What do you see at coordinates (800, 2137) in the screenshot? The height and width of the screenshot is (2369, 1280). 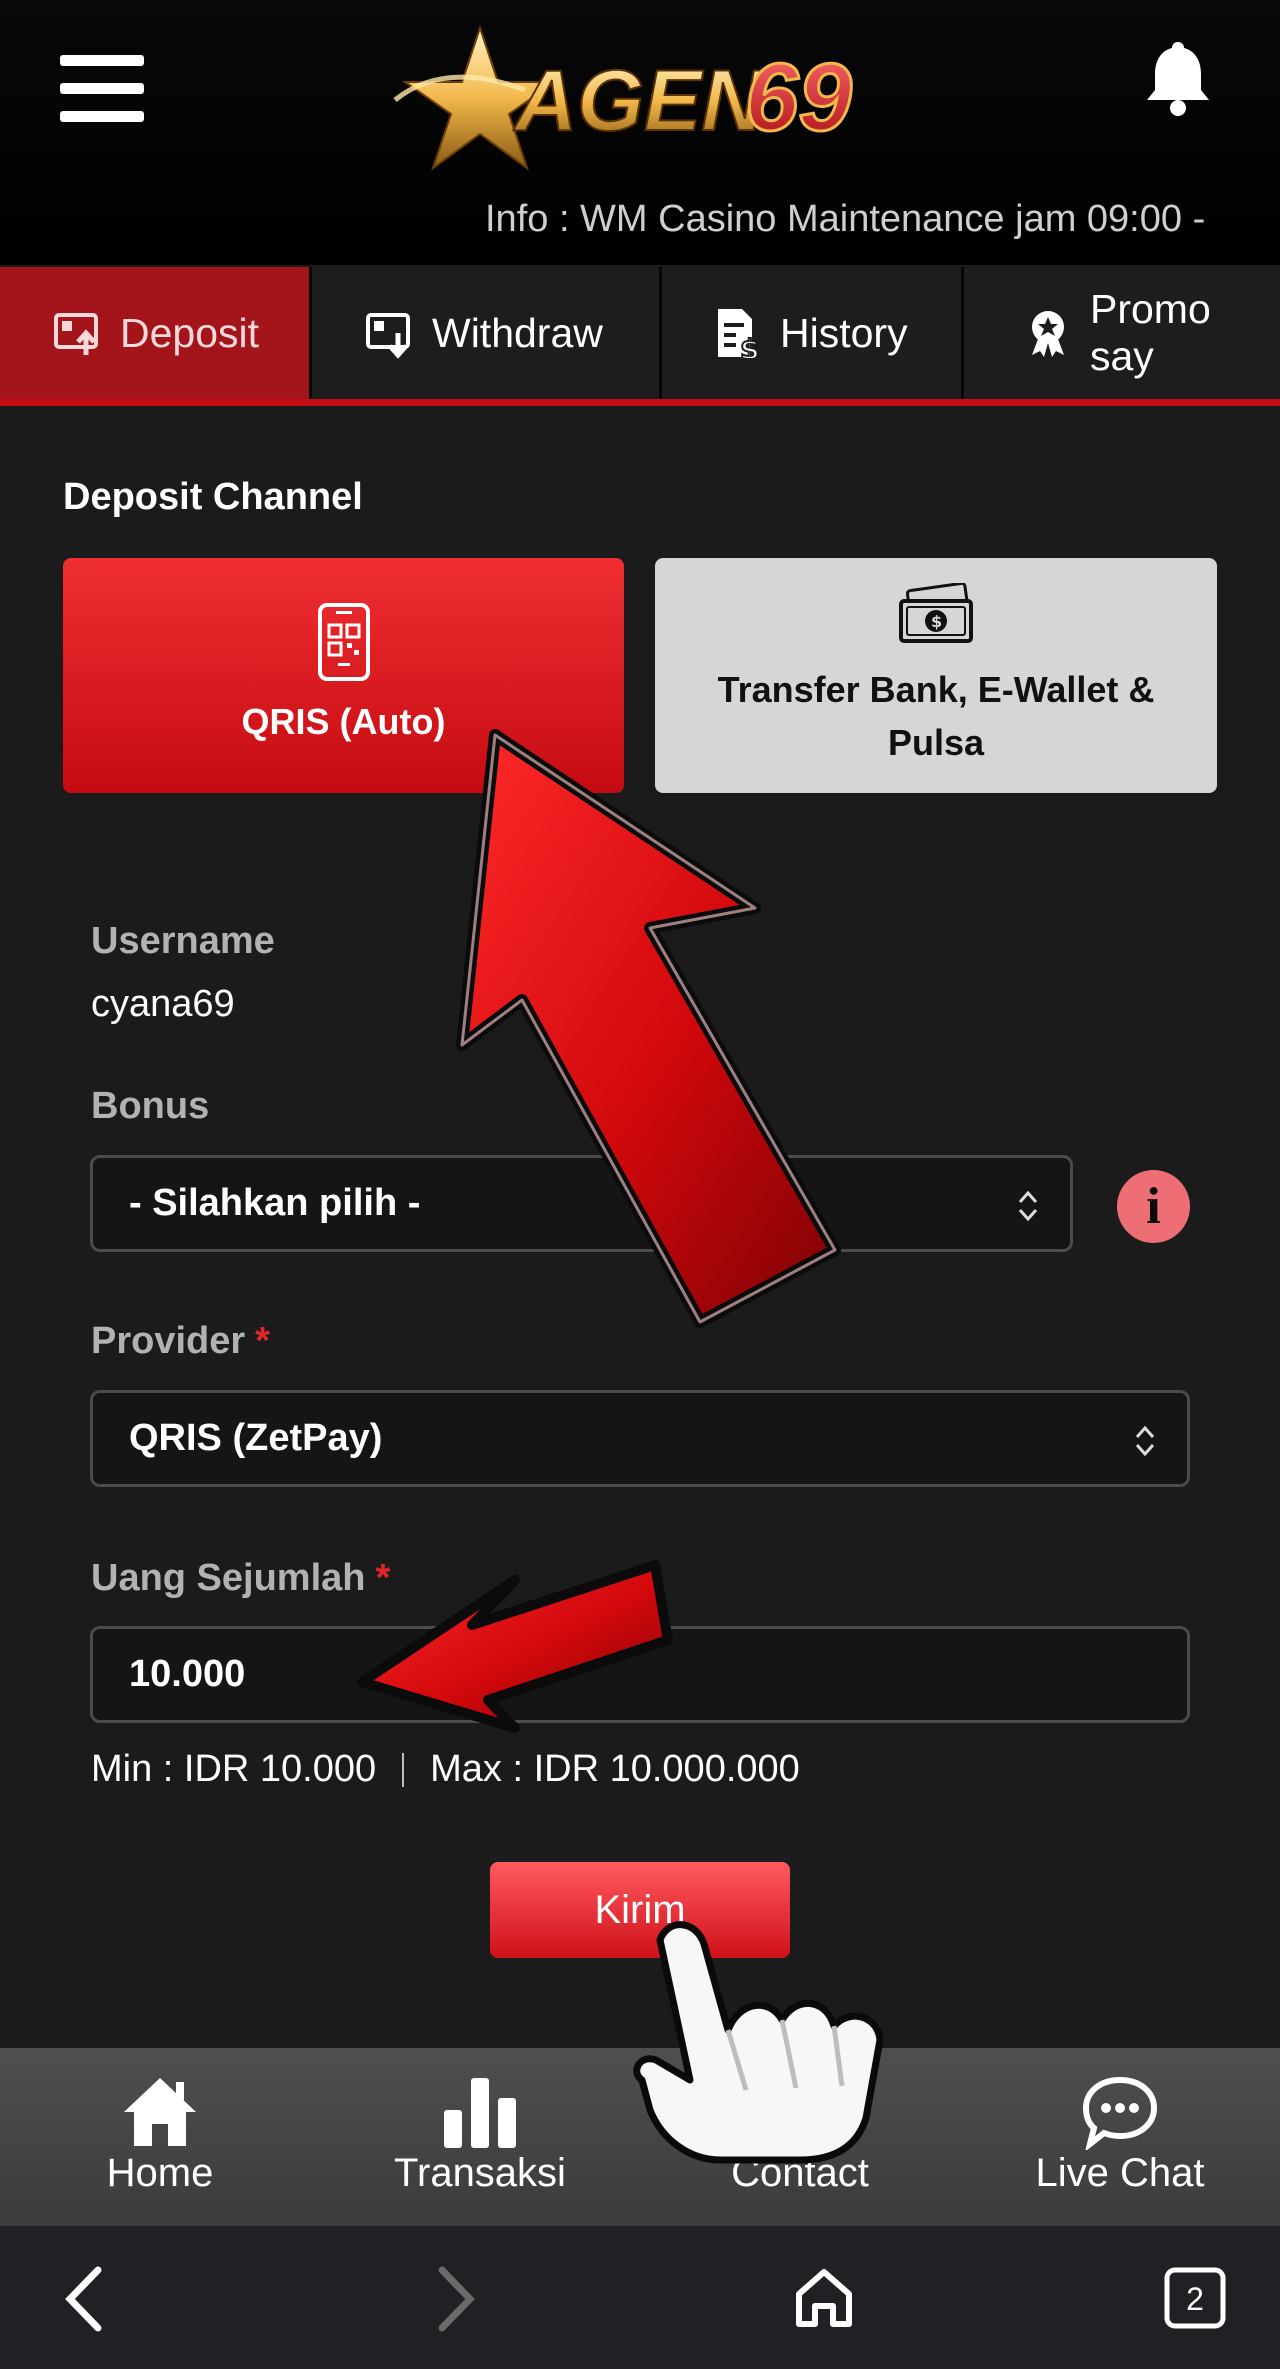 I see `nav-contact: Contact` at bounding box center [800, 2137].